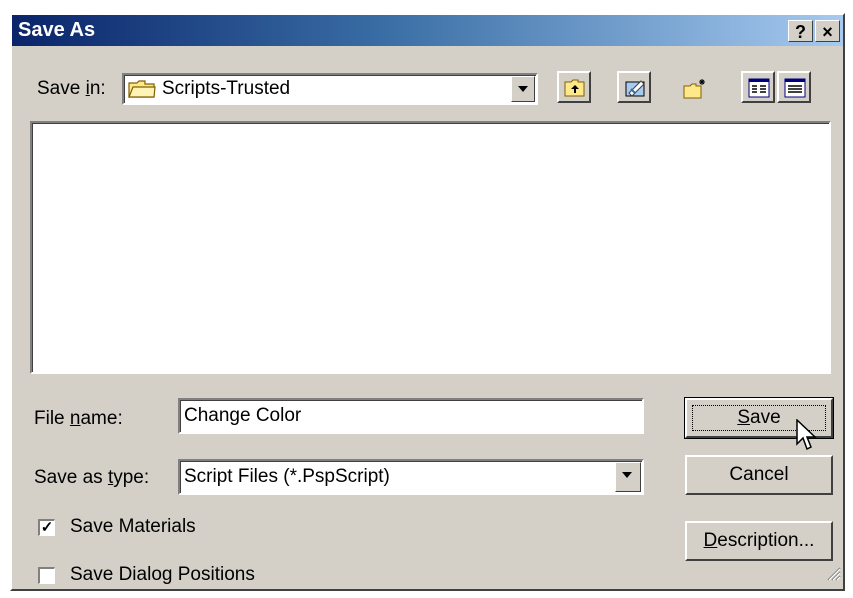  Describe the element at coordinates (759, 475) in the screenshot. I see `cancel-button: Cancel` at that location.